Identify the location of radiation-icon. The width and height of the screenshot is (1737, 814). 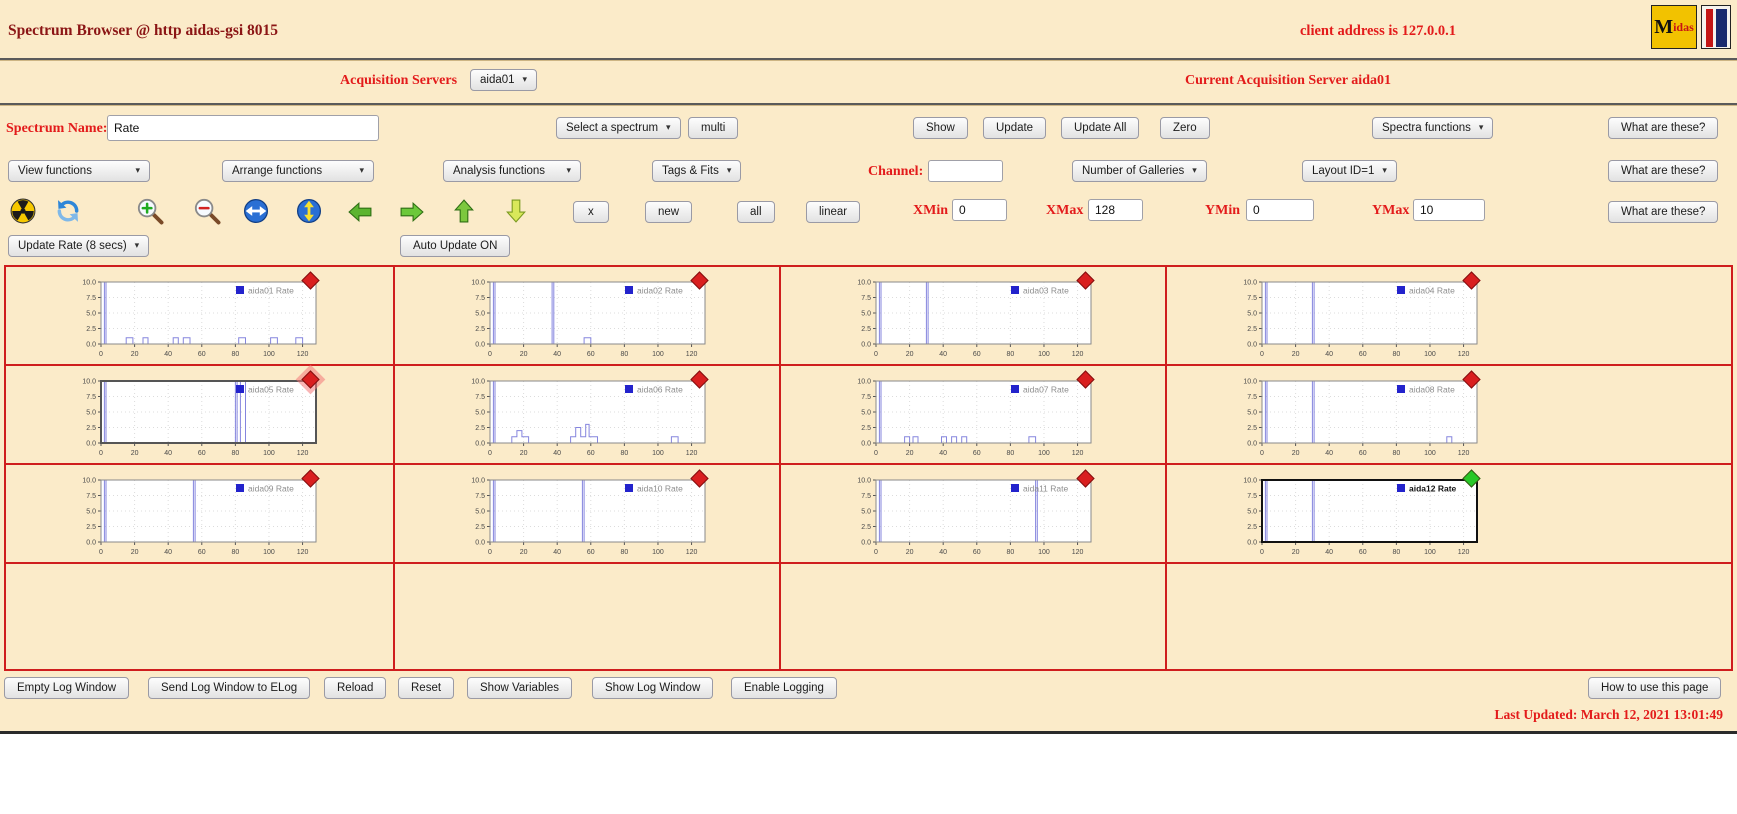
(23, 213).